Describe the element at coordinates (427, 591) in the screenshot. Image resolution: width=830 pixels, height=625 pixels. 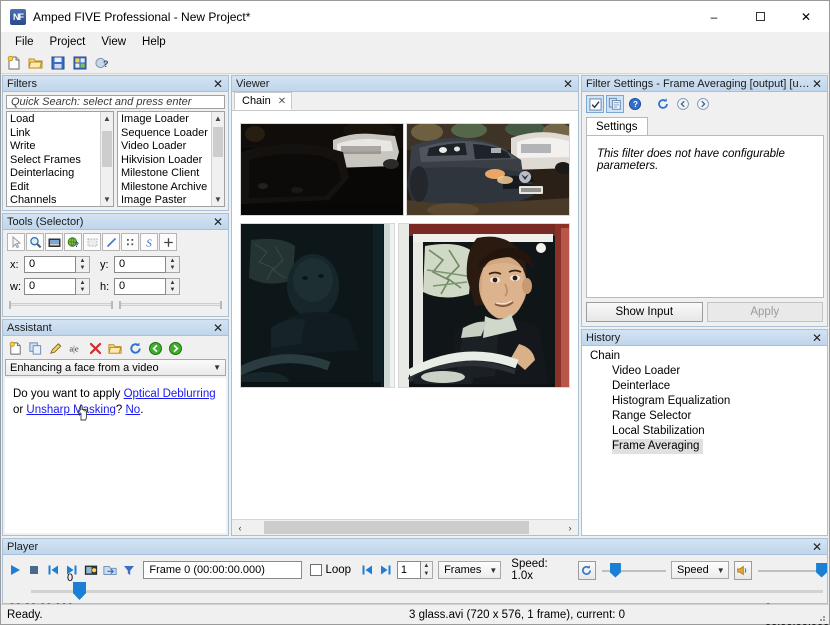
I see `timeline-rail` at that location.